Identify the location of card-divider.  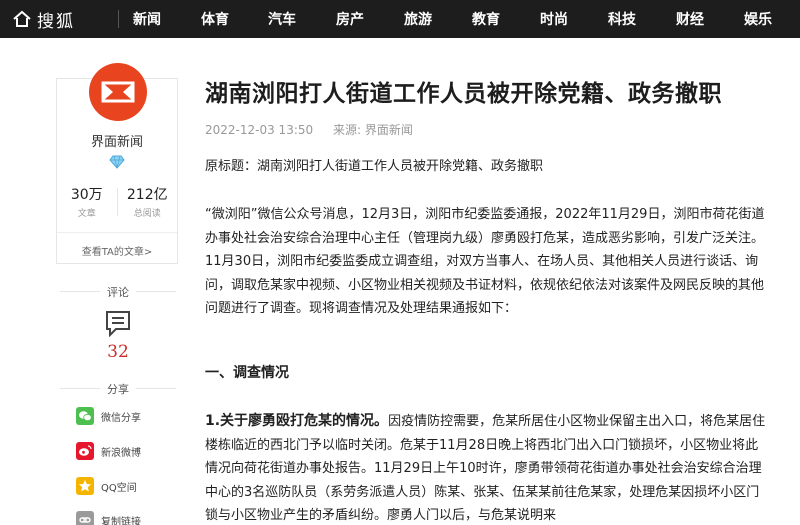
(117, 232).